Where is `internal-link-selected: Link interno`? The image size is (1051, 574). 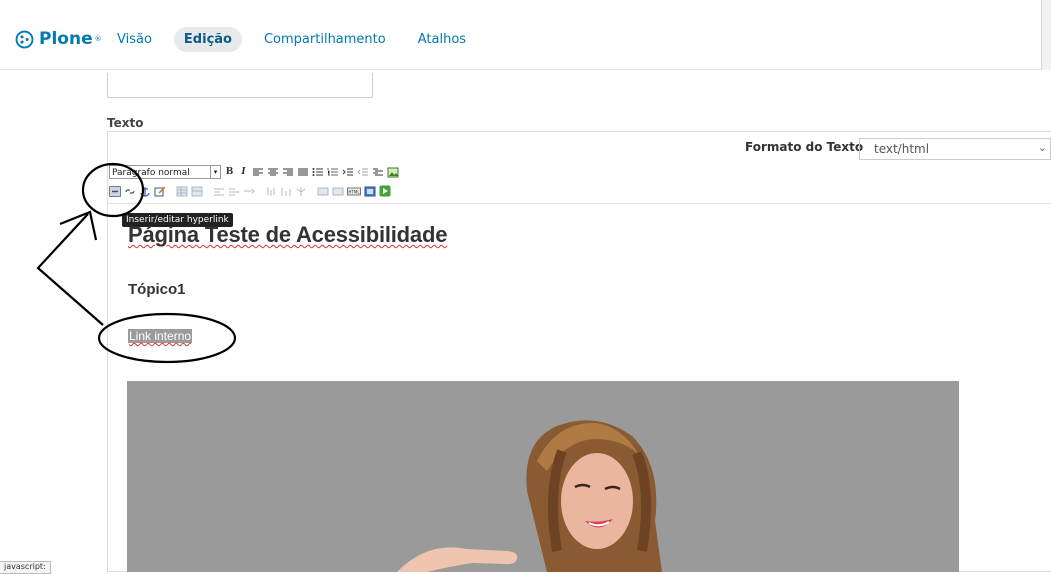
internal-link-selected: Link interno is located at coordinates (160, 336).